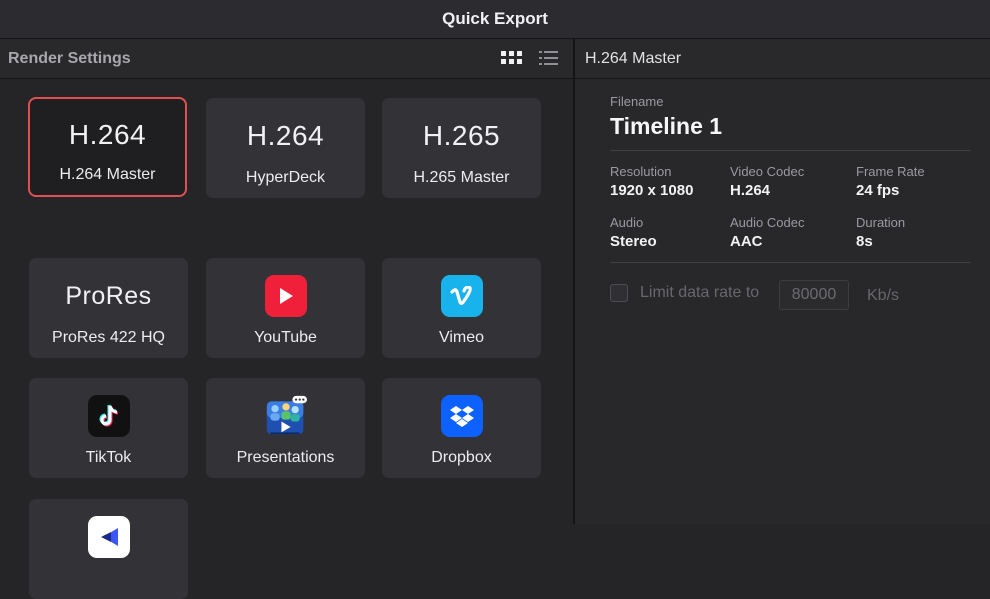 This screenshot has height=599, width=990. I want to click on filename-value: Timeline 1, so click(666, 126).